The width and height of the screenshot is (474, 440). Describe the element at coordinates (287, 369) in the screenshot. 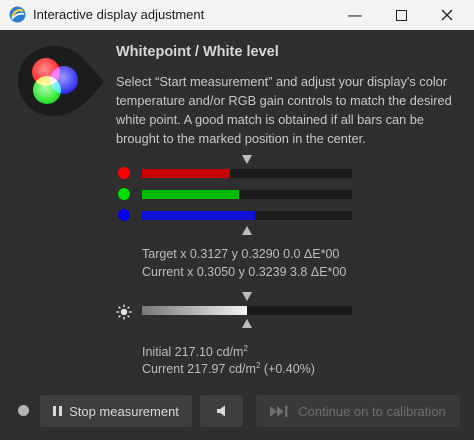

I see `current-luminance-delta: (+0.40%)` at that location.